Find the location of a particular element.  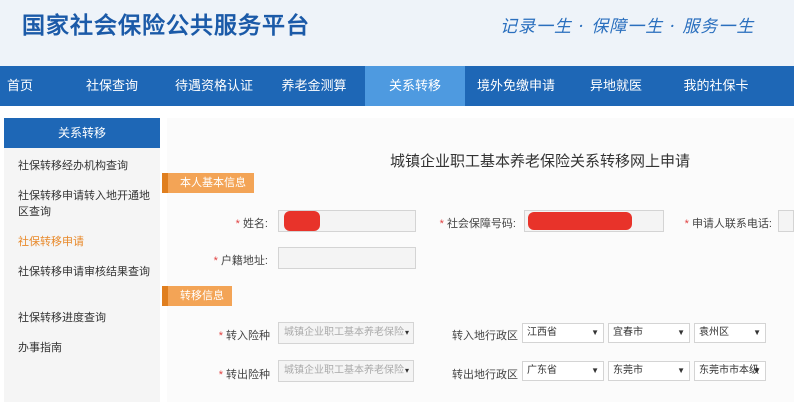

sidebar-item-review-result: 社保转移申请审核结果查询 is located at coordinates (86, 272).